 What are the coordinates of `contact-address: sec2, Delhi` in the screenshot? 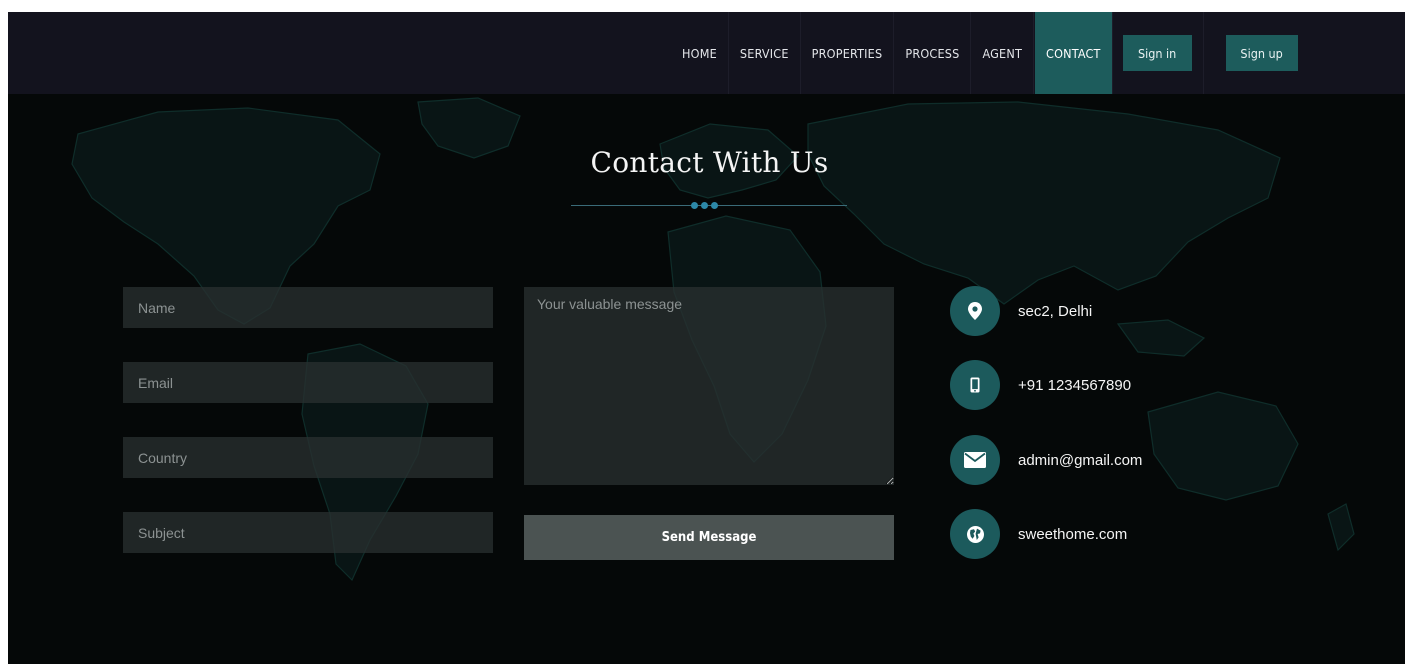 It's located at (1021, 311).